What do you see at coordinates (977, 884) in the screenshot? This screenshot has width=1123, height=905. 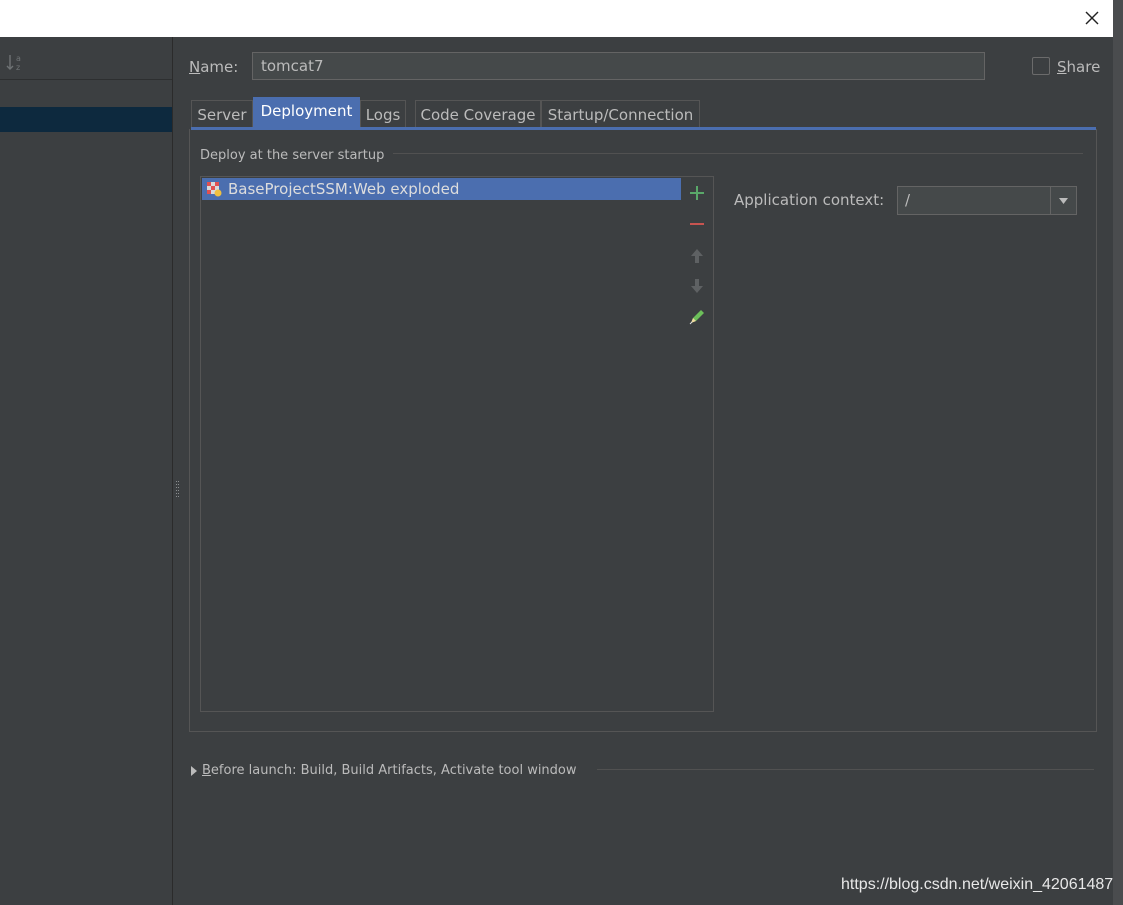 I see `watermark-text: https://blog.csdn.net/weixin_42061487` at bounding box center [977, 884].